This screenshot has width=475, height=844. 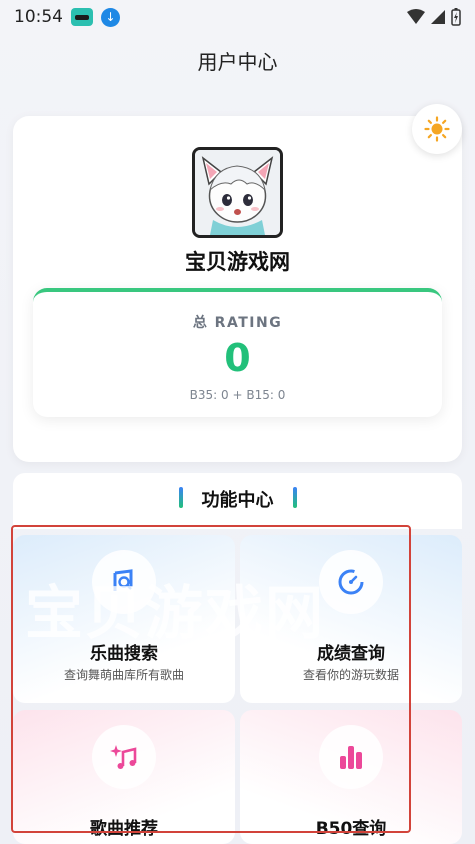 I want to click on feature-song-recommend: 歌曲推荐, so click(x=124, y=777).